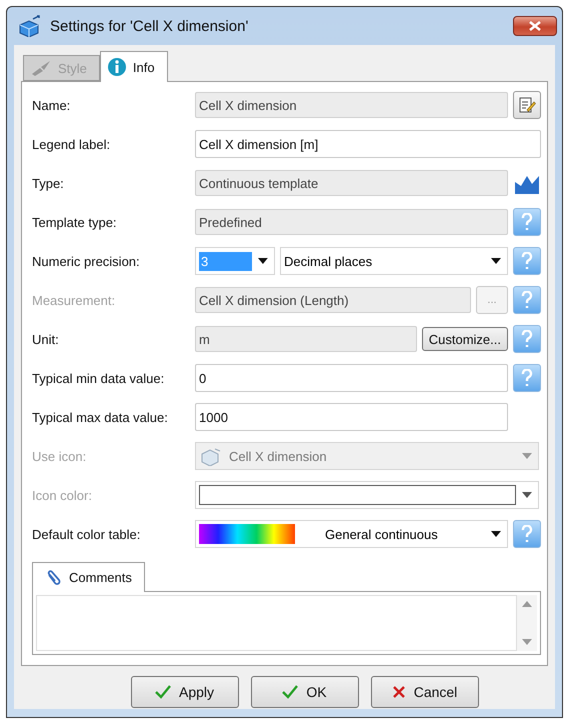  Describe the element at coordinates (424, 692) in the screenshot. I see `dialog-button: Cancel` at that location.